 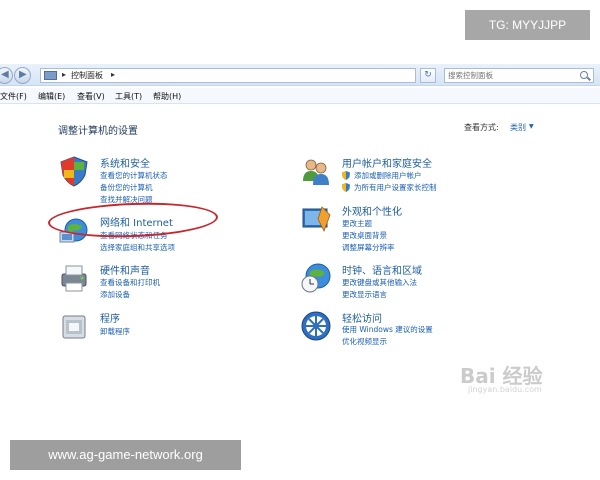 I want to click on category-user-accounts: 用户帐户和家庭安全 添加或删除用户帐户 为所有用户设置家长控制, so click(x=400, y=175).